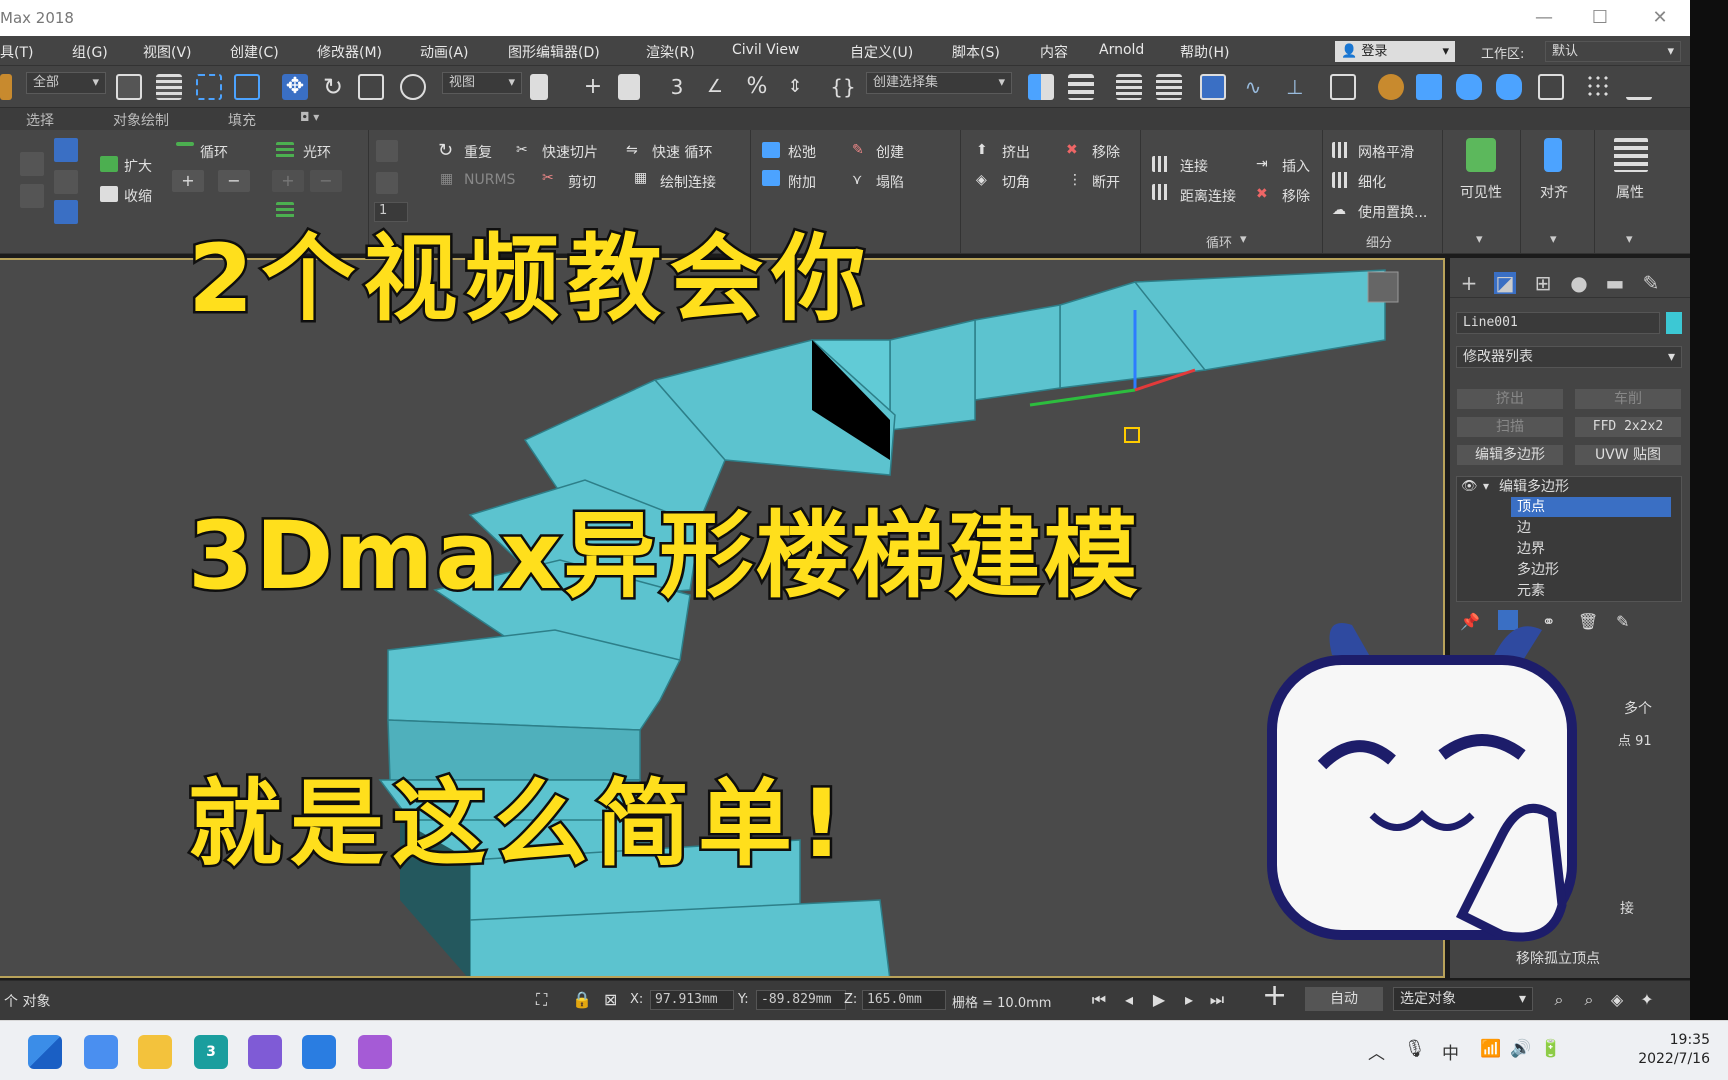 This screenshot has width=1728, height=1080. Describe the element at coordinates (1510, 427) in the screenshot. I see `mod-sweep-button: 扫描` at that location.